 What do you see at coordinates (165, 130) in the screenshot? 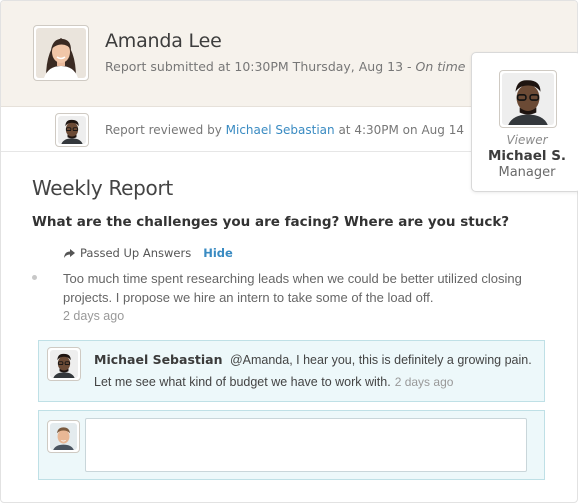
I see `review-prefix: Report reviewed by` at bounding box center [165, 130].